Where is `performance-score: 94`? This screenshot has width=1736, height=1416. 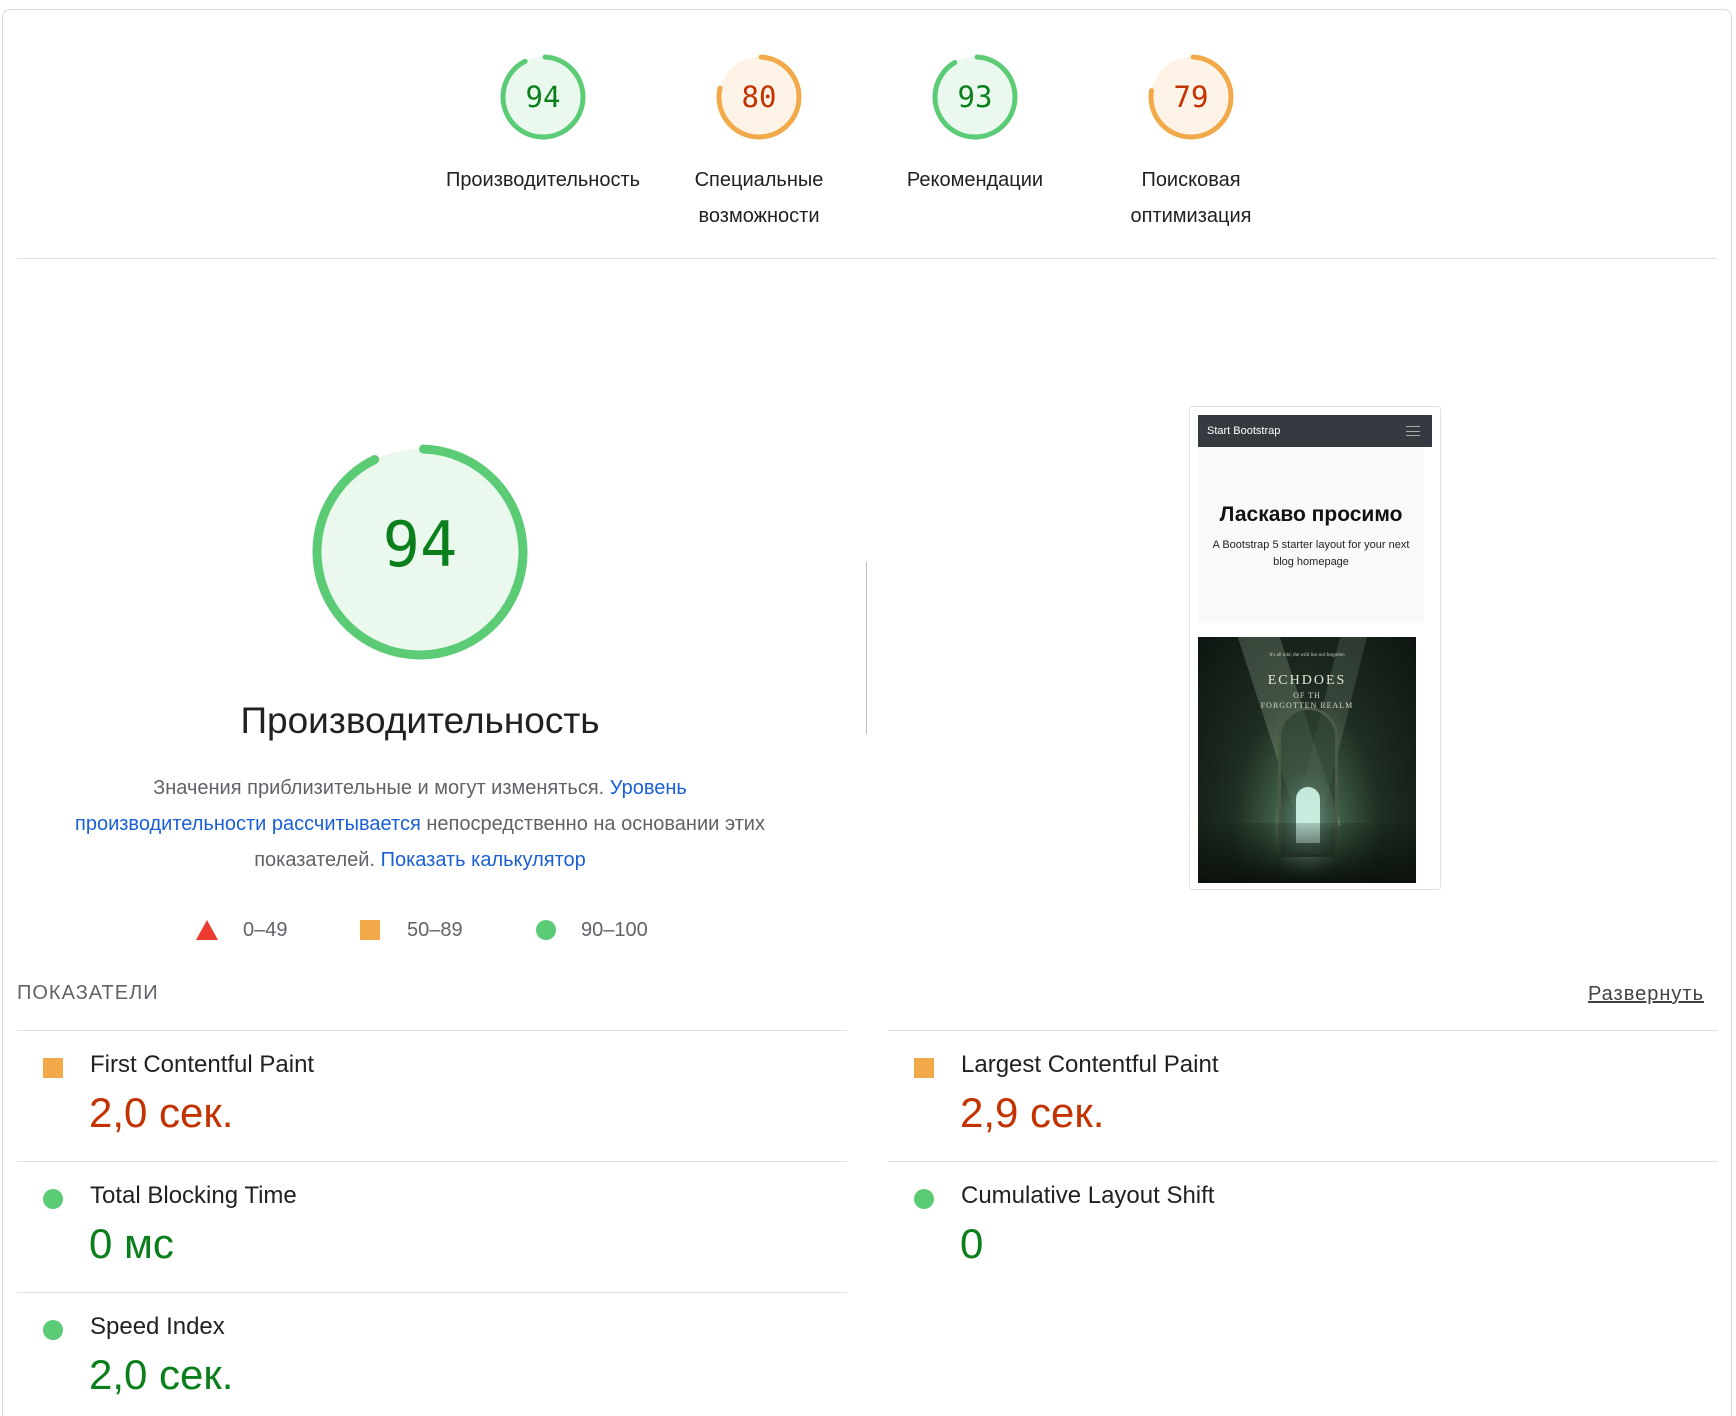 performance-score: 94 is located at coordinates (420, 544).